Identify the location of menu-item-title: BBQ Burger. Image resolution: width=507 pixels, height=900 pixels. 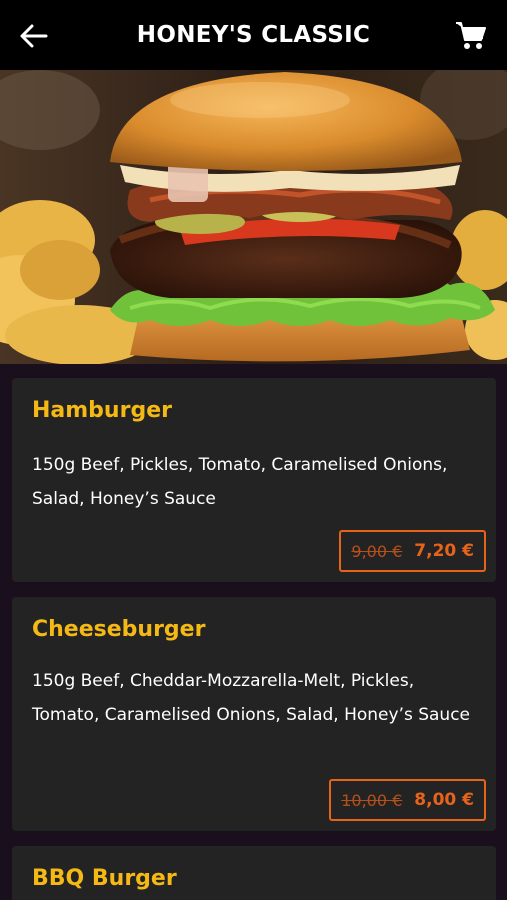
(104, 878).